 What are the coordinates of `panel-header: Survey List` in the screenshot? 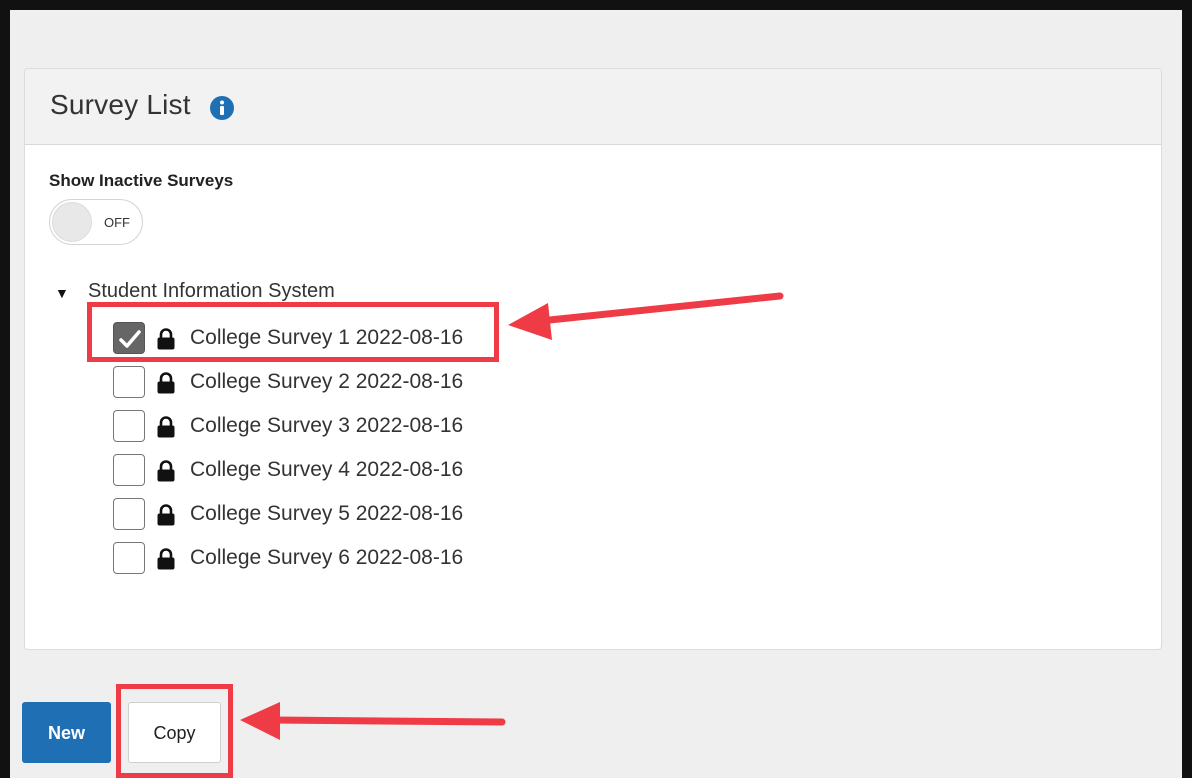 It's located at (593, 107).